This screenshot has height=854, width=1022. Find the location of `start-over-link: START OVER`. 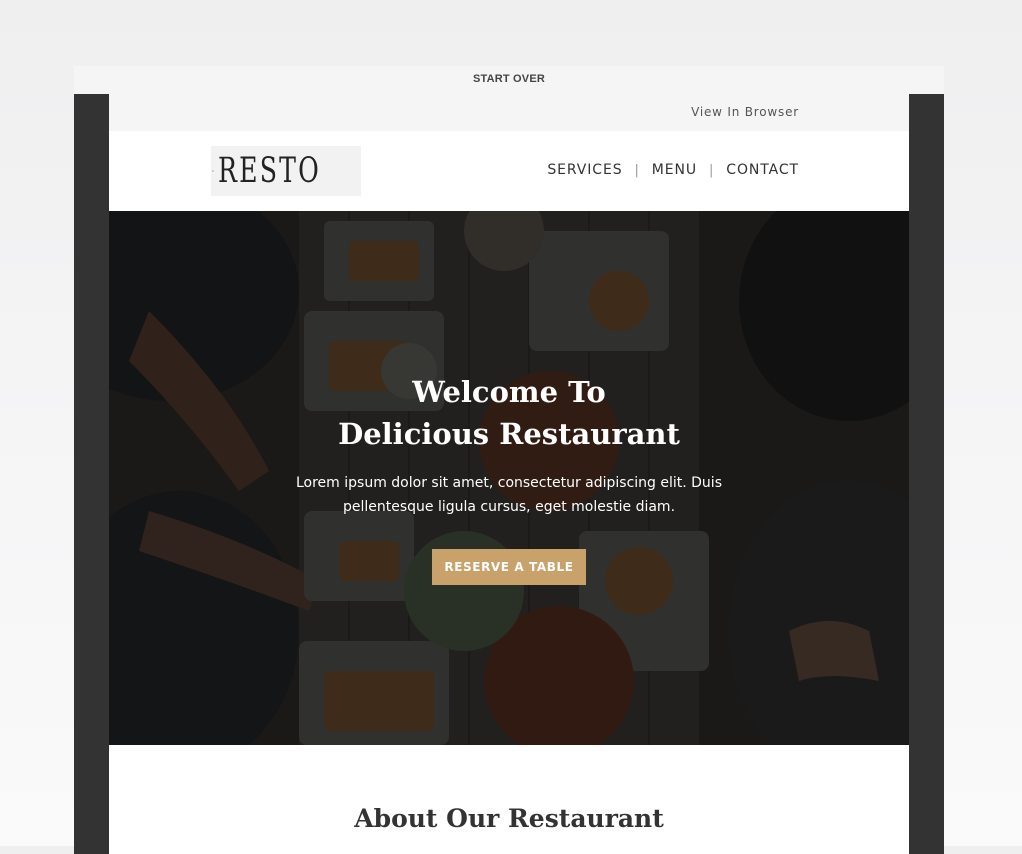

start-over-link: START OVER is located at coordinates (509, 79).